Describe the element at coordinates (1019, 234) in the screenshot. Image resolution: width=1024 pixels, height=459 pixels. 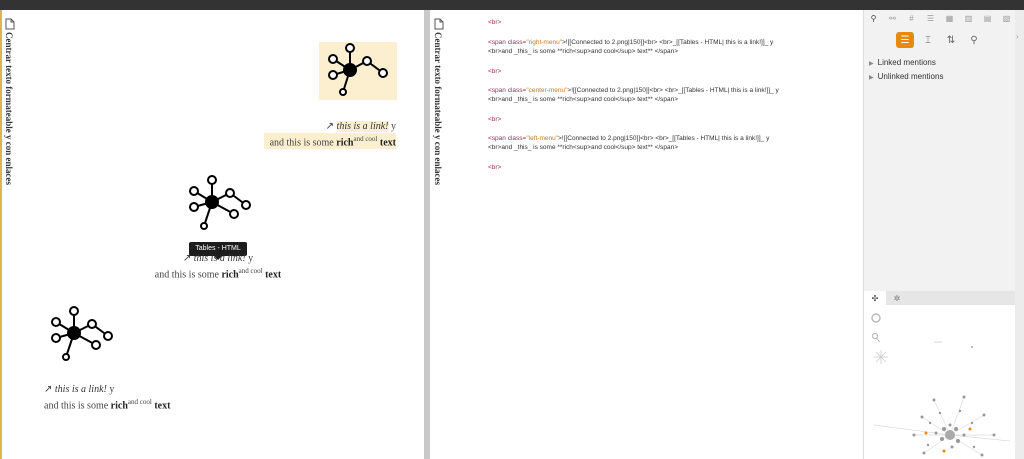
I see `collapse-sidebar-strip: ›` at that location.